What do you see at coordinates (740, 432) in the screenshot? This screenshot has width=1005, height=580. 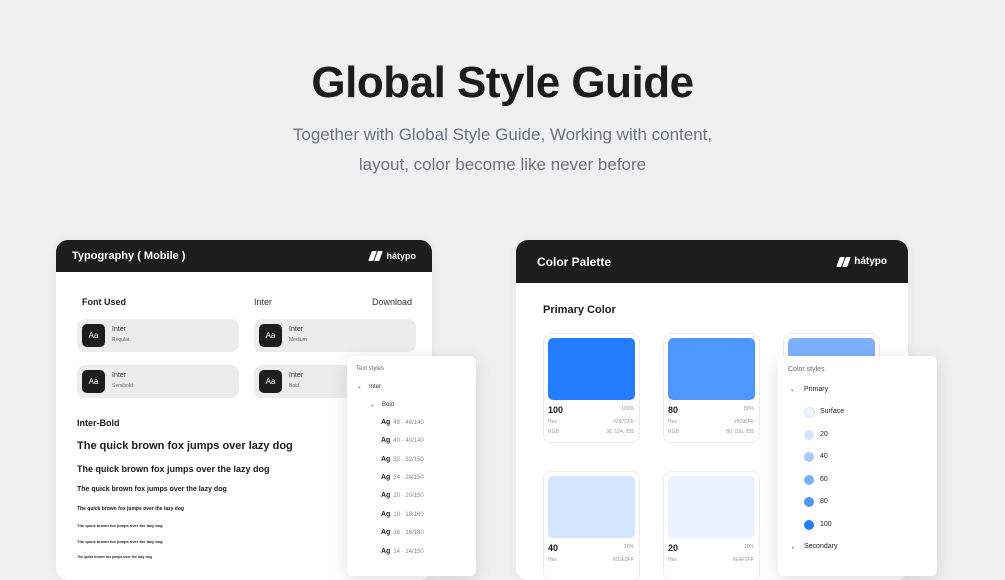 I see `rgb-value: 80, 150, 255` at bounding box center [740, 432].